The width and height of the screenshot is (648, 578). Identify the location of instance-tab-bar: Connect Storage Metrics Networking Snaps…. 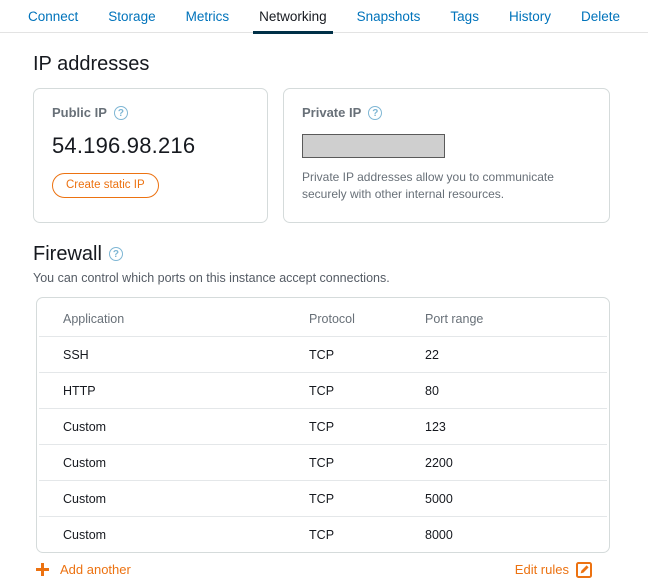
(324, 17).